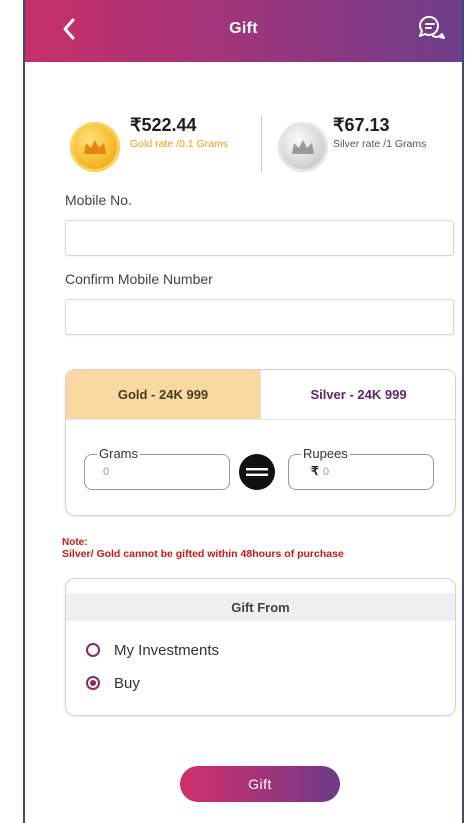 The image size is (472, 823). Describe the element at coordinates (179, 144) in the screenshot. I see `gold-rate-label: Gold rate /0.1 Grams` at that location.